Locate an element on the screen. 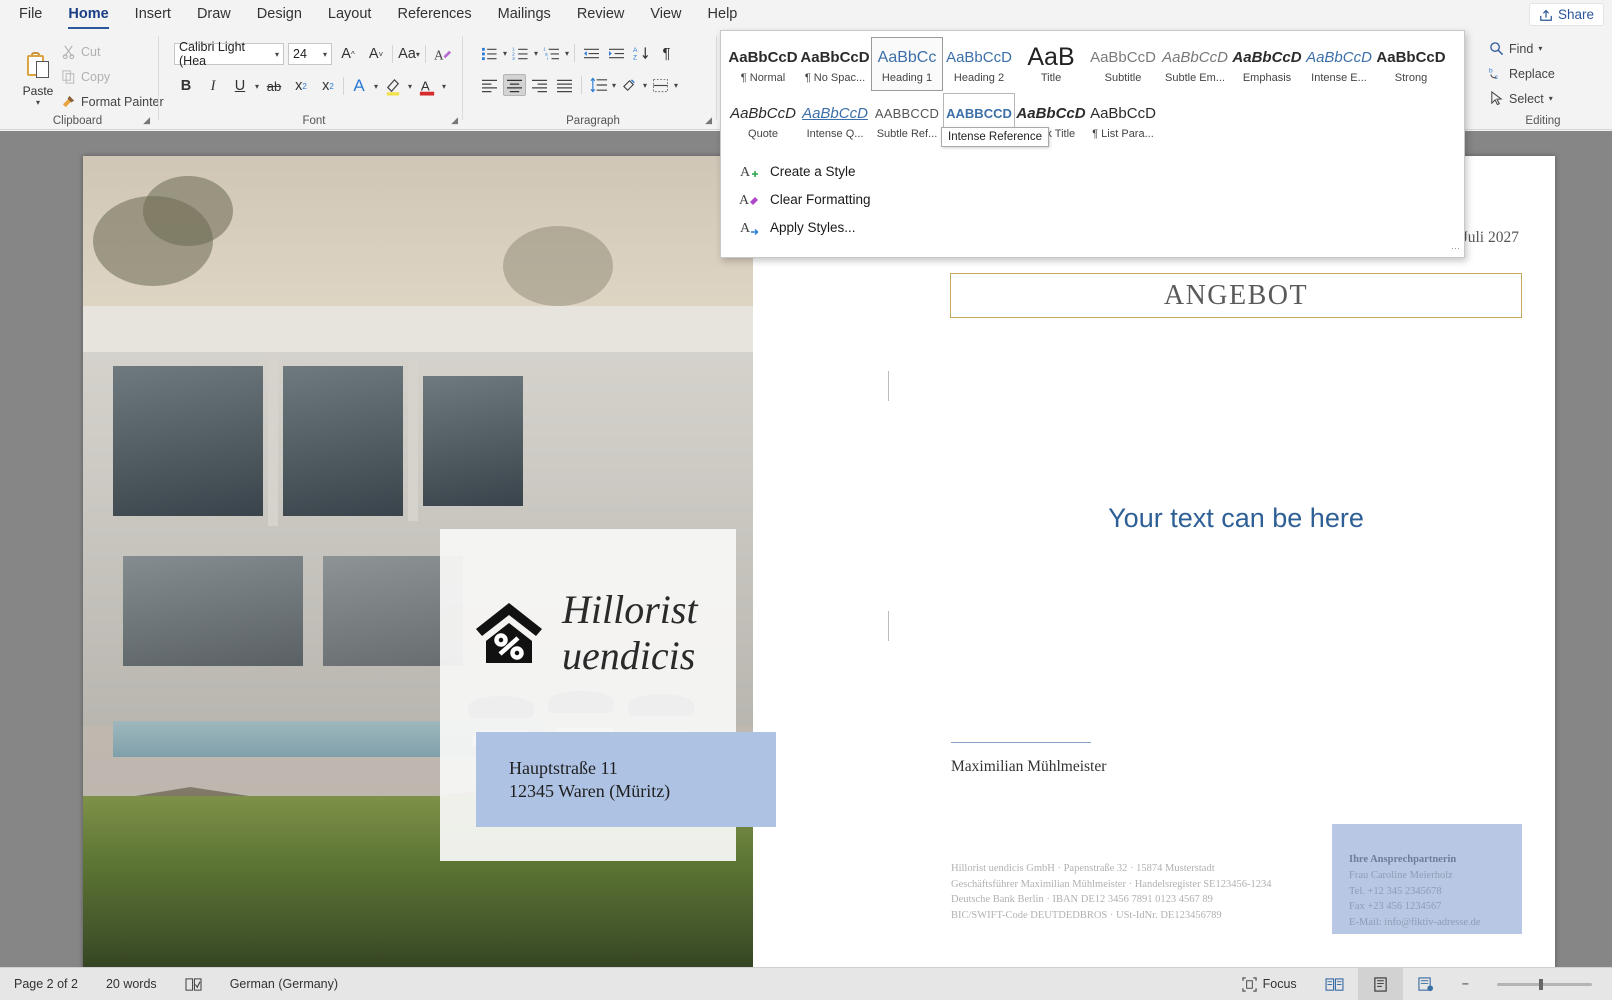 The width and height of the screenshot is (1612, 1000). paste-chevron-down-icon: ▾ is located at coordinates (38, 102).